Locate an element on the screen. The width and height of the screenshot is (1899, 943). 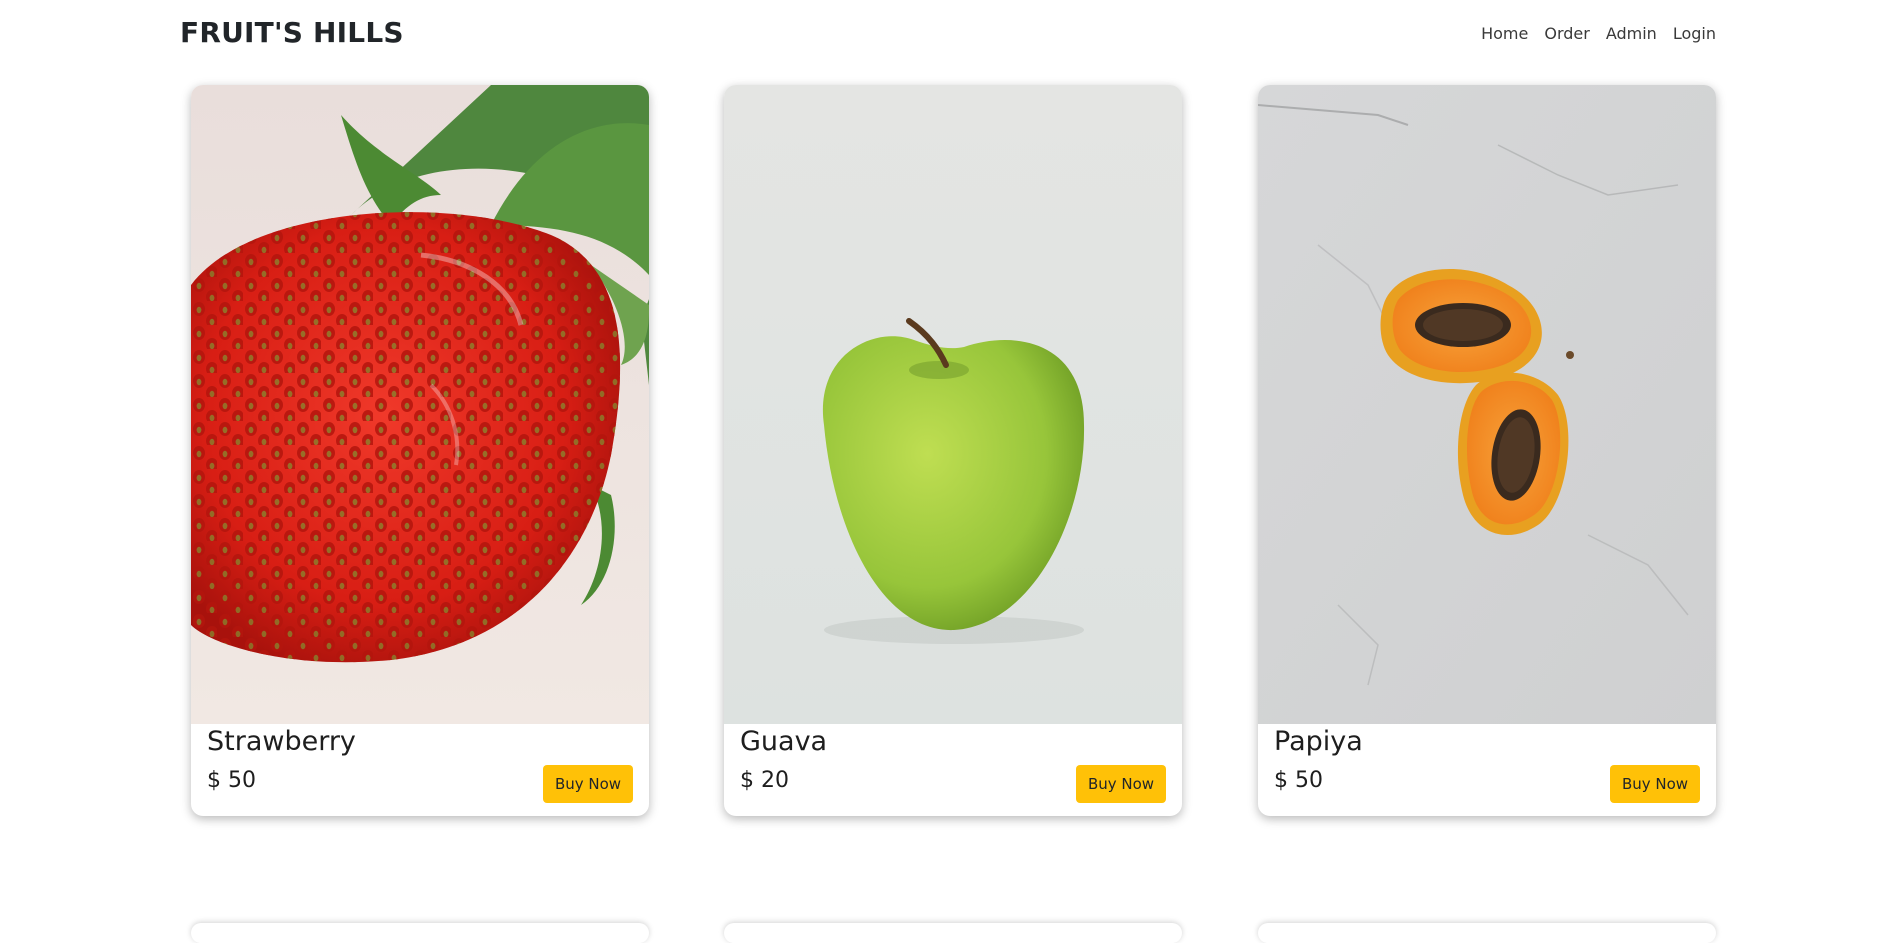
product-price: $ 20 is located at coordinates (764, 780).